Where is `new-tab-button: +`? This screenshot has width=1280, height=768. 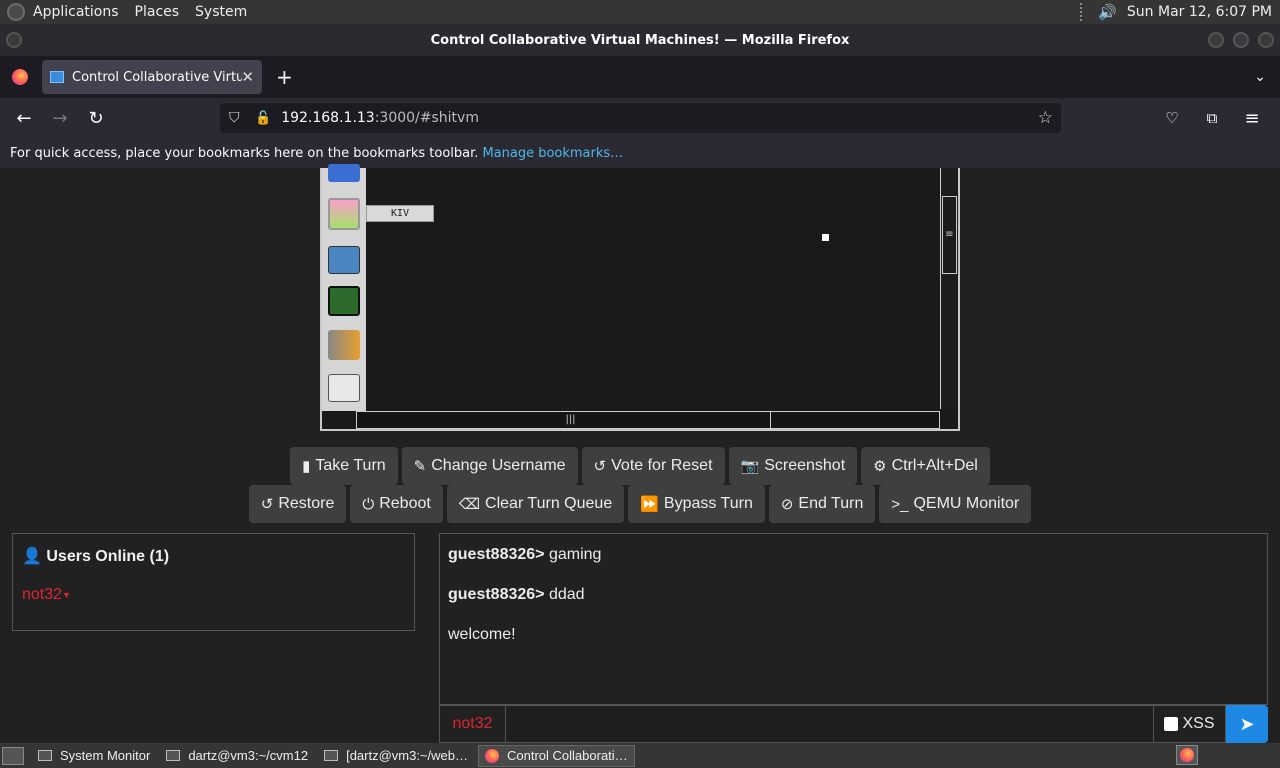 new-tab-button: + is located at coordinates (284, 77).